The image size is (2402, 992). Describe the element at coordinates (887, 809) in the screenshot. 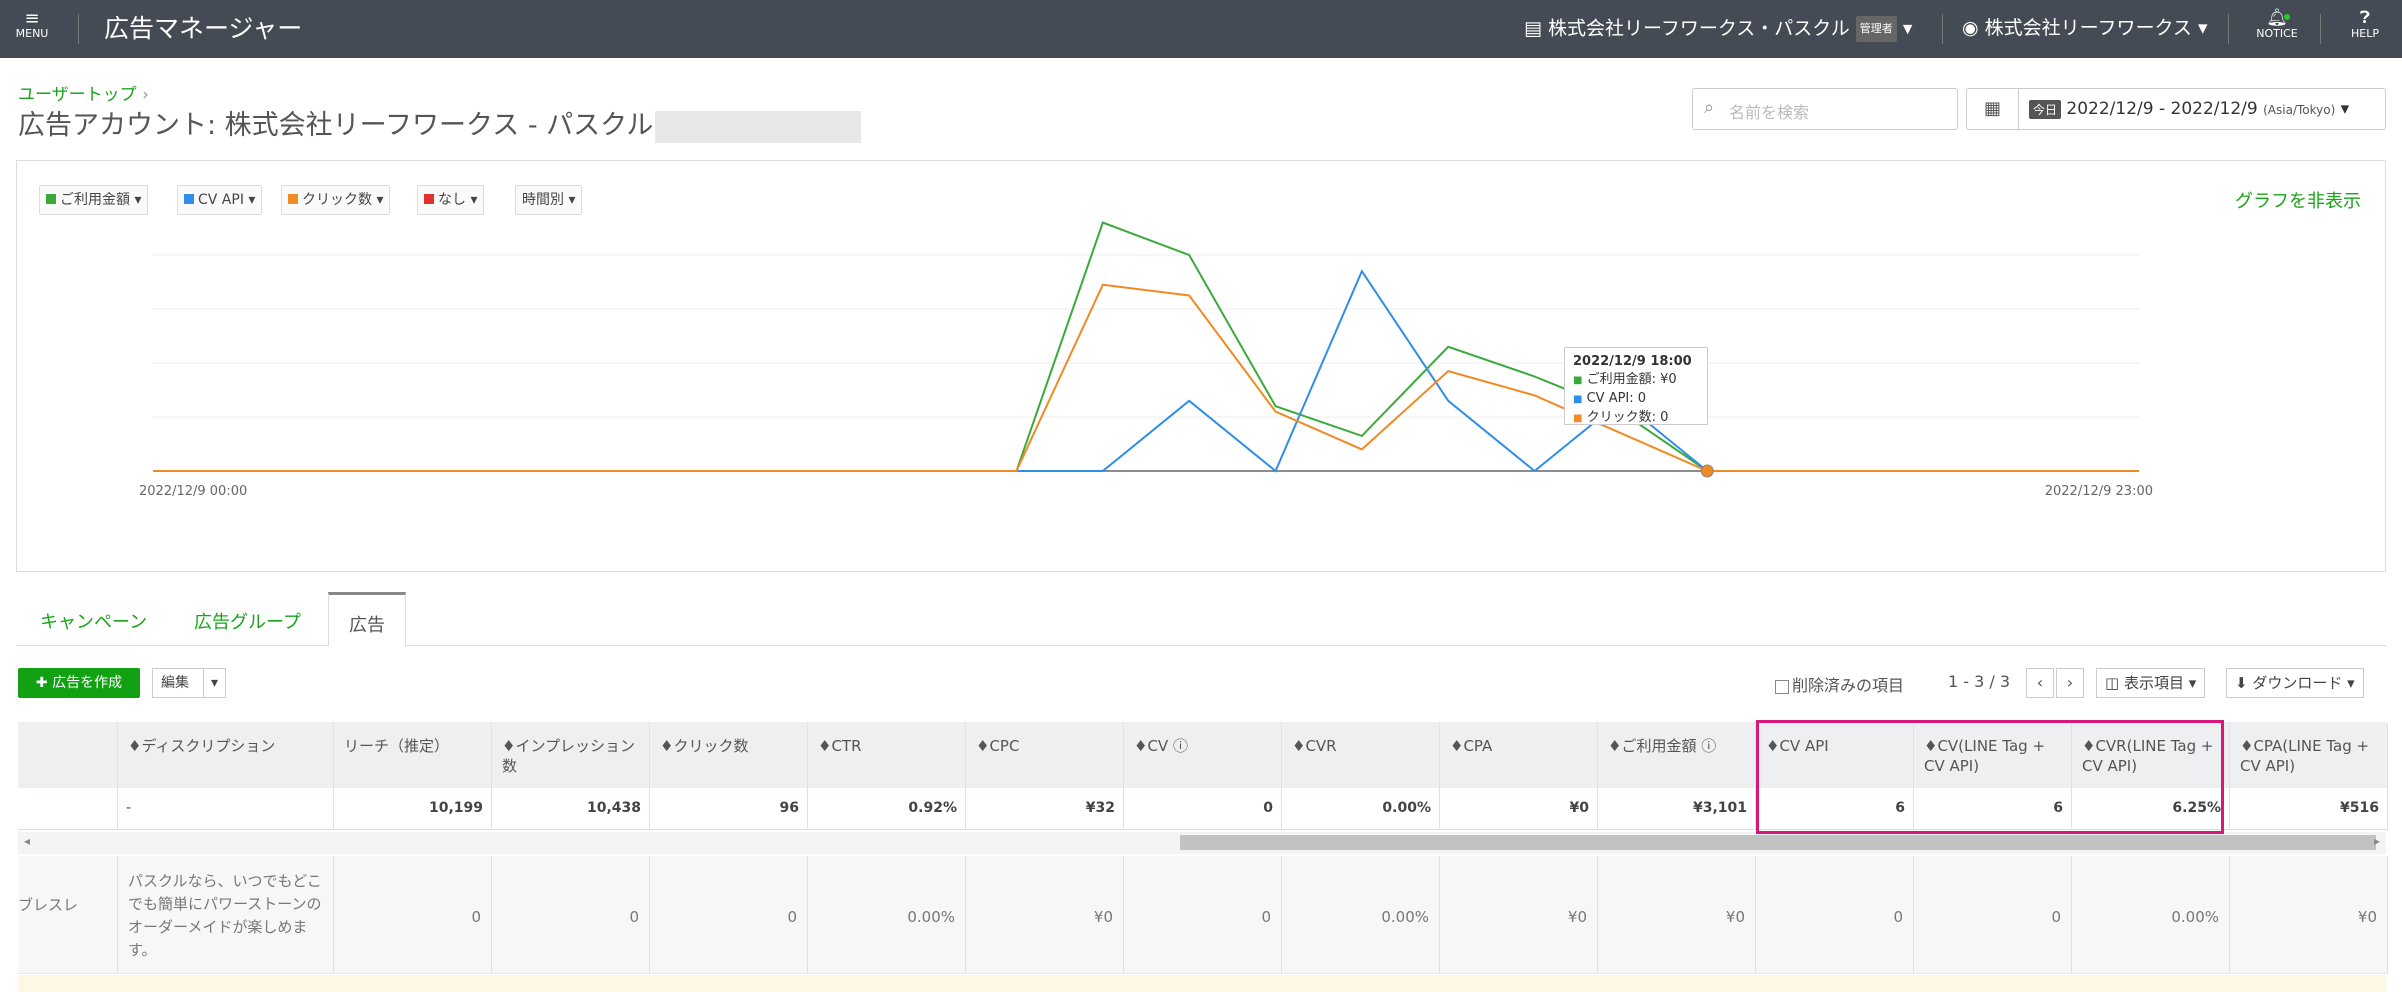

I see `total-cell: 0.92%` at that location.